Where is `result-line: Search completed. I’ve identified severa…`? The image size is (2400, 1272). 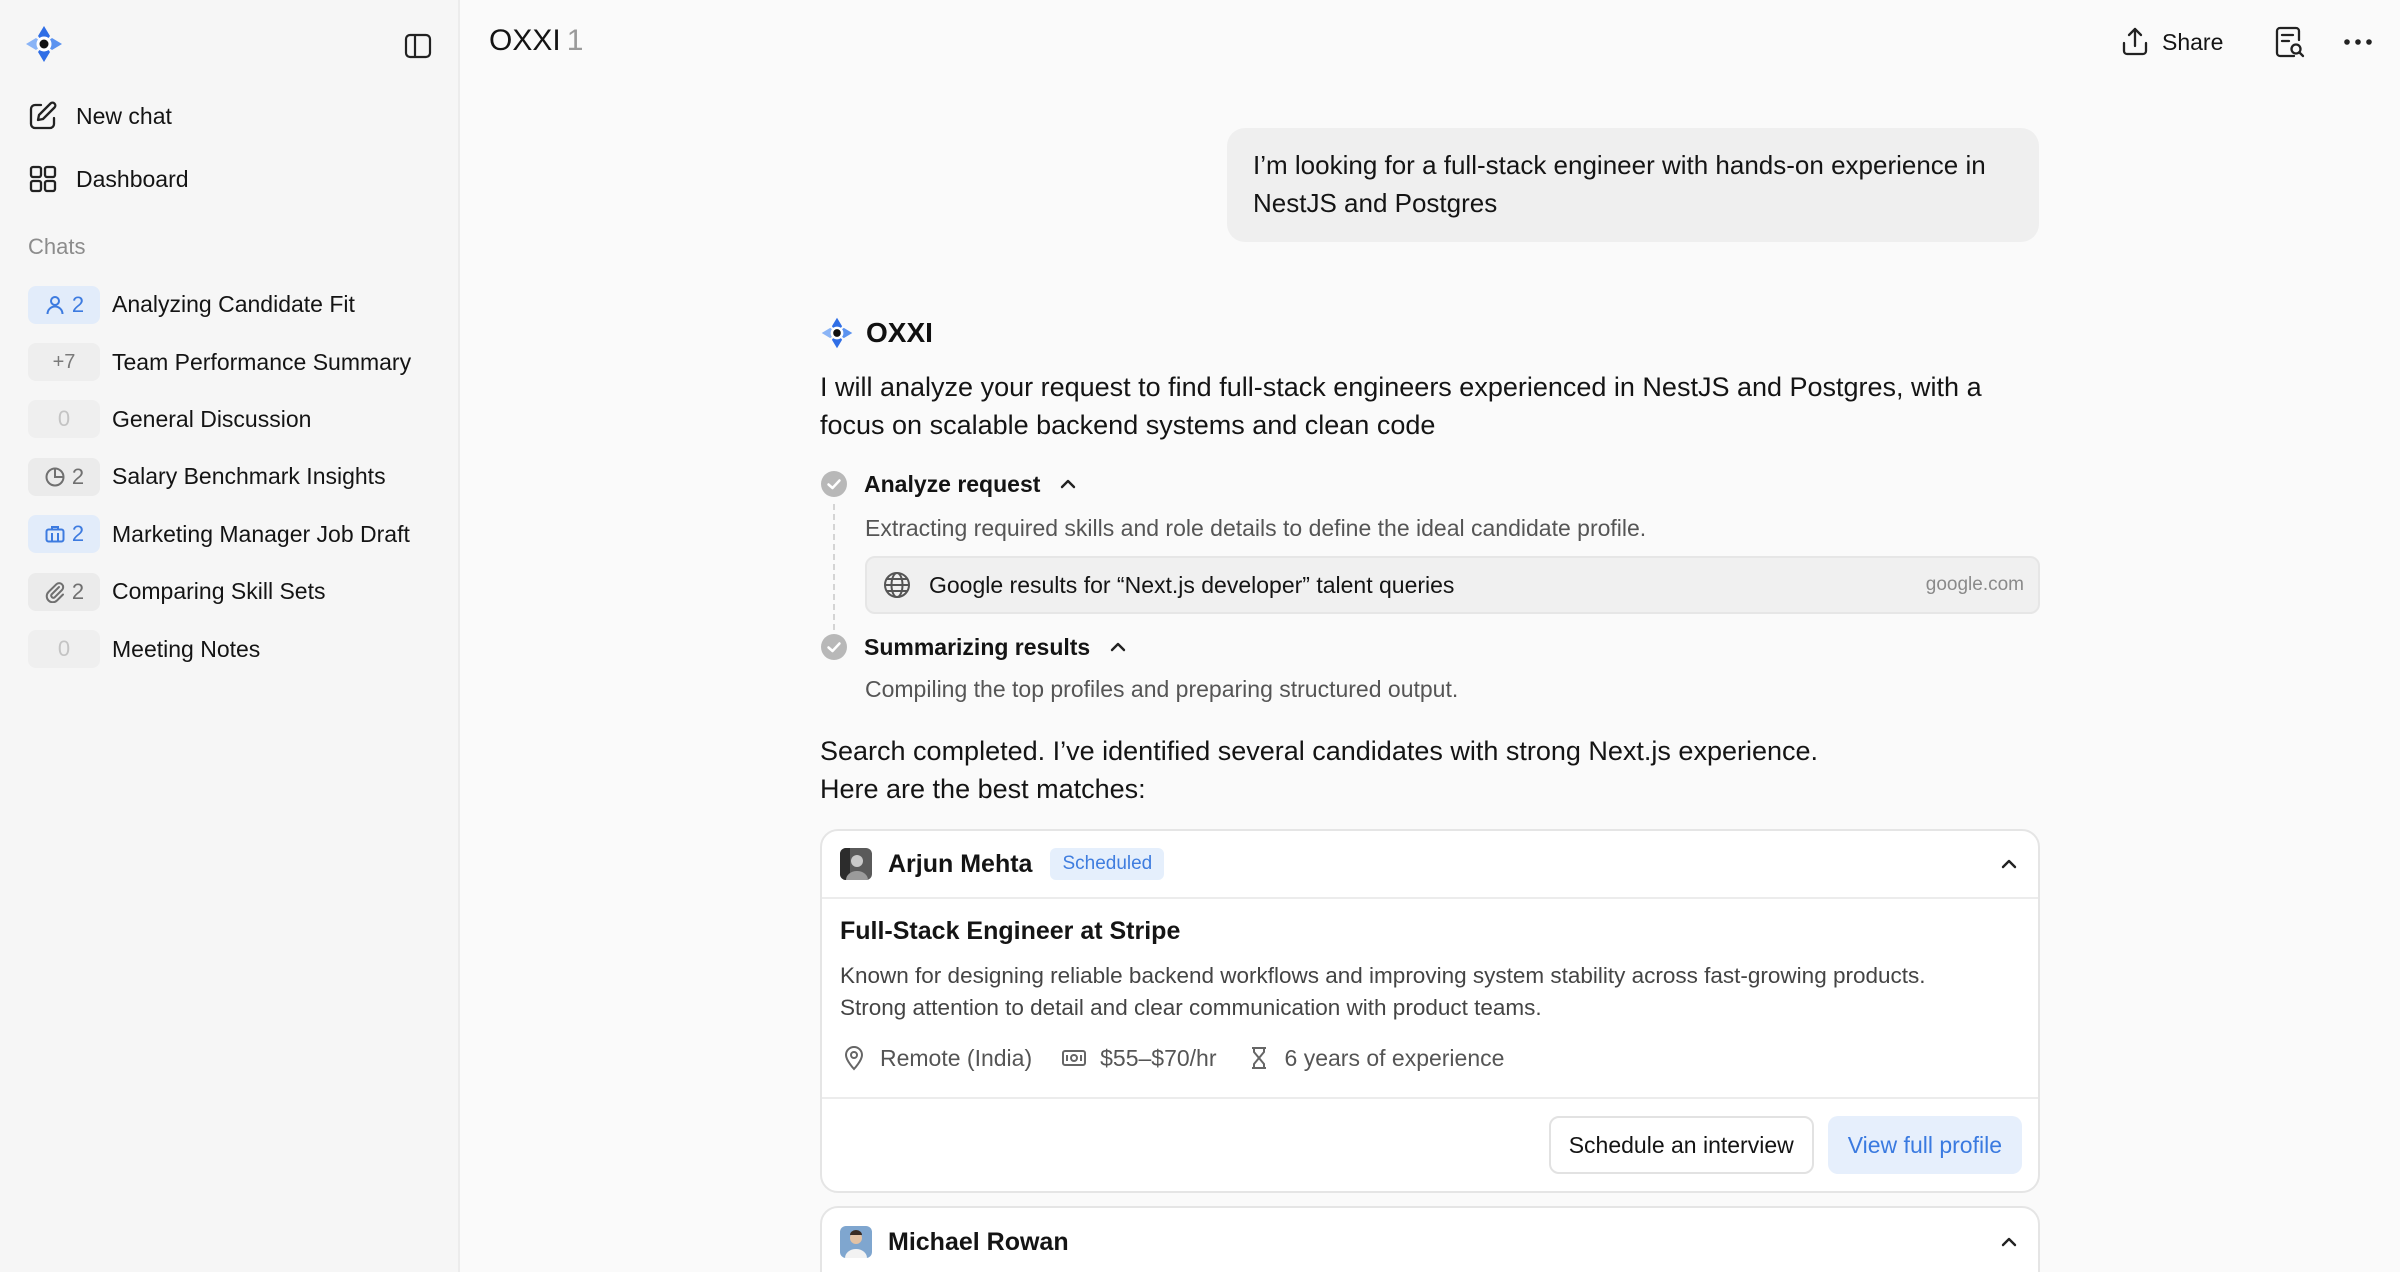 result-line: Search completed. I’ve identified severa… is located at coordinates (1319, 751).